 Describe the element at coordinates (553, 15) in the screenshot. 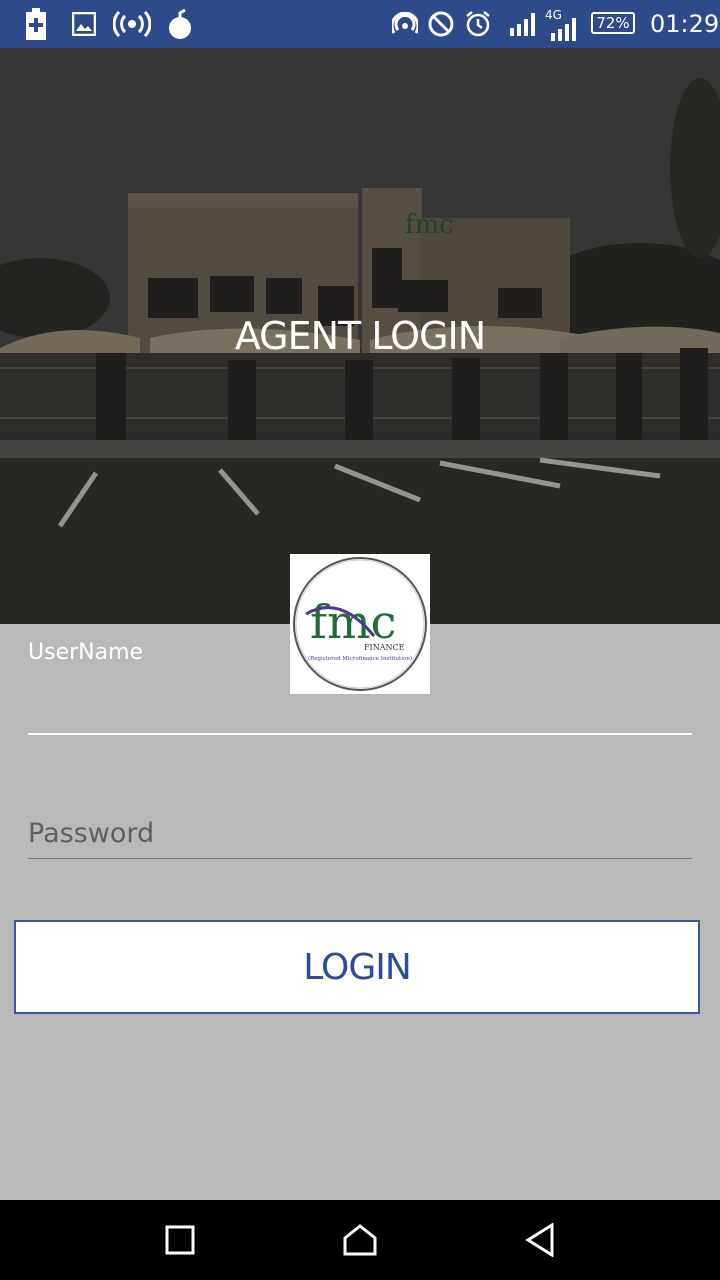

I see `network-label: 4G` at that location.